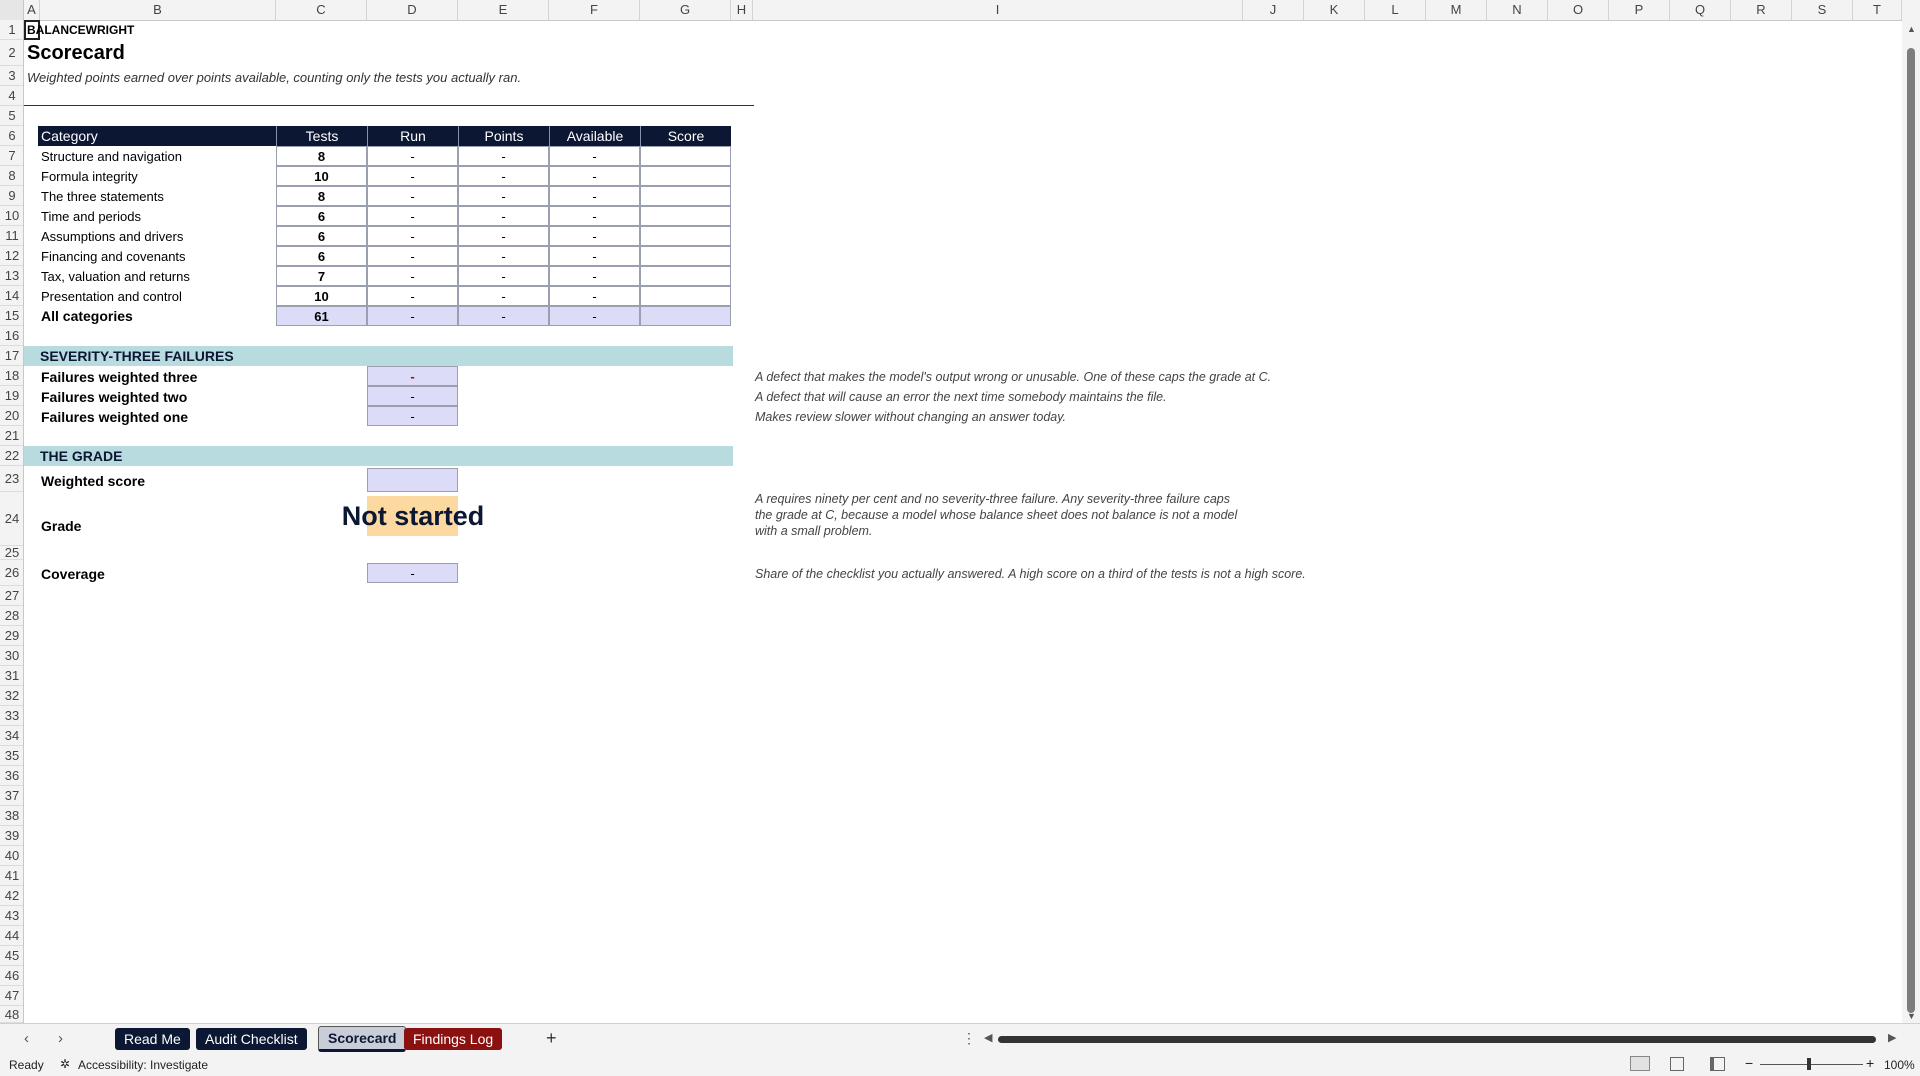 Image resolution: width=1920 pixels, height=1076 pixels. What do you see at coordinates (1677, 1064) in the screenshot?
I see `page-layout-view-icon` at bounding box center [1677, 1064].